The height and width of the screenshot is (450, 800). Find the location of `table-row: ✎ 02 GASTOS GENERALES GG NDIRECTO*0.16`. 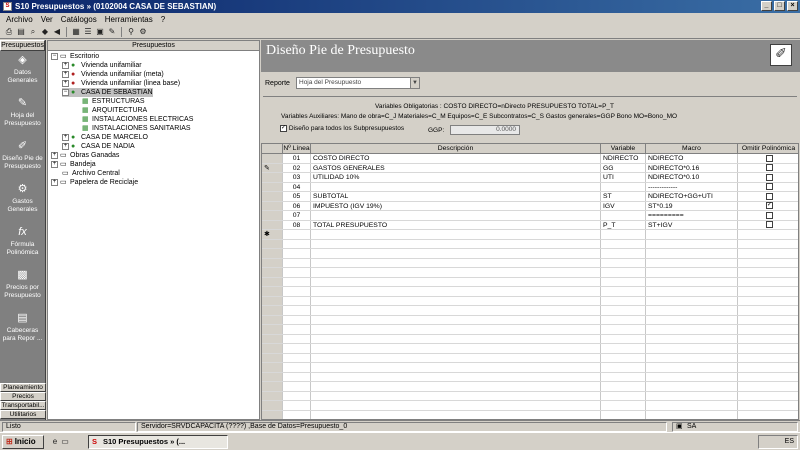

table-row: ✎ 02 GASTOS GENERALES GG NDIRECTO*0.16 is located at coordinates (530, 168).